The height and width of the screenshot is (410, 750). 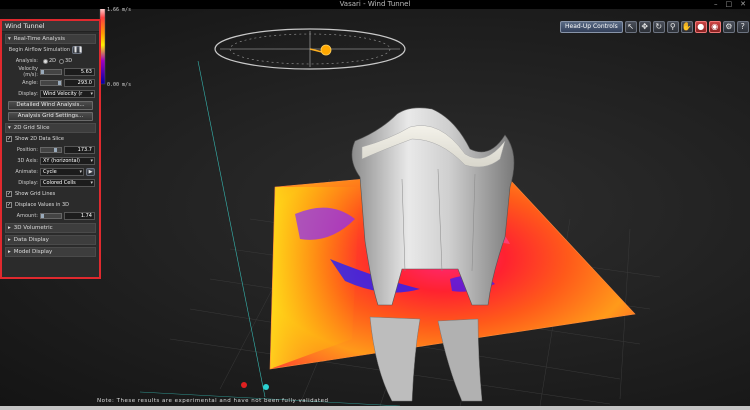 What do you see at coordinates (28, 72) in the screenshot?
I see `velocity-label: Velocity (m/s):` at bounding box center [28, 72].